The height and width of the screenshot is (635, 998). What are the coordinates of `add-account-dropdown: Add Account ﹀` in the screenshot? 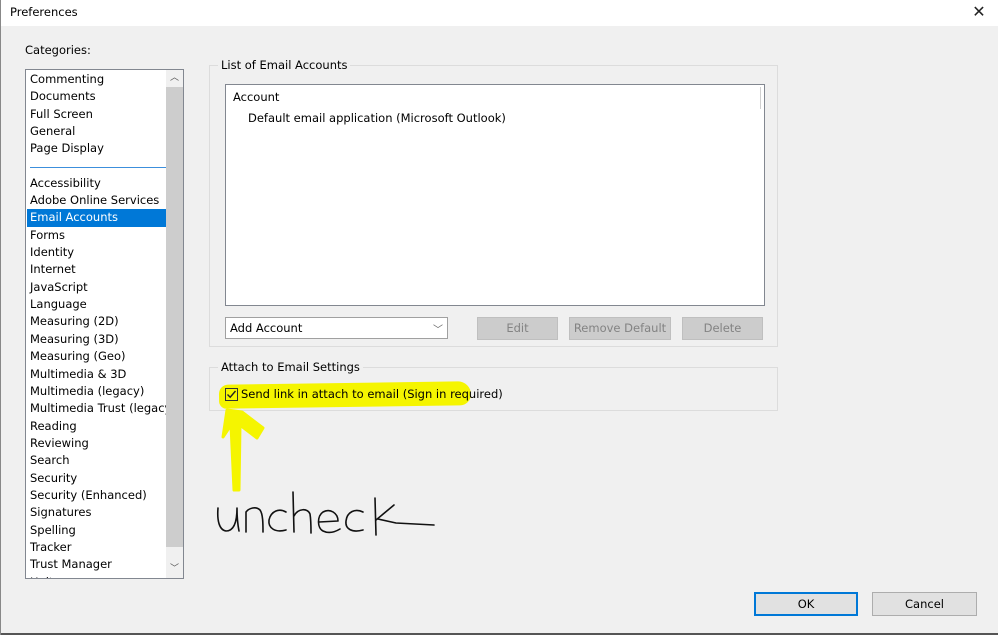 It's located at (336, 328).